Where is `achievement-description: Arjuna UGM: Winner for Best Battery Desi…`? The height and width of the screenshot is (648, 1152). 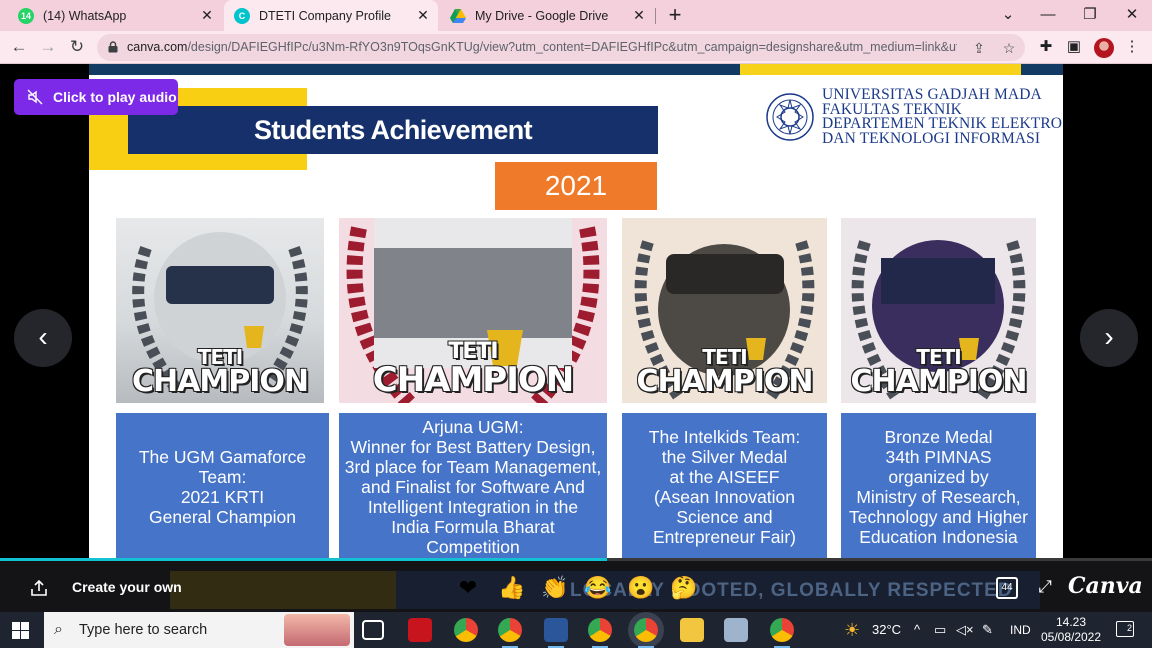
achievement-description: Arjuna UGM: Winner for Best Battery Desi… is located at coordinates (473, 486).